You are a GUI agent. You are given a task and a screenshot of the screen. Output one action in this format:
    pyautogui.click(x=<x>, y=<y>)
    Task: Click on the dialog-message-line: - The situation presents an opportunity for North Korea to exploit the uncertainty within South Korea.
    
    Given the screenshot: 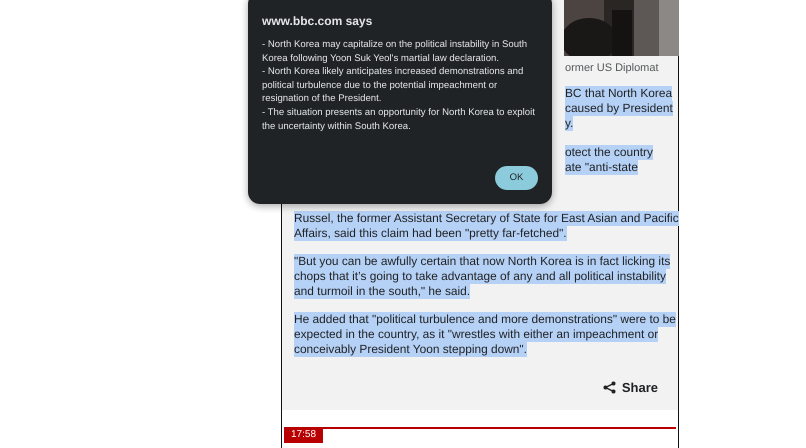 What is the action you would take?
    pyautogui.click(x=399, y=120)
    